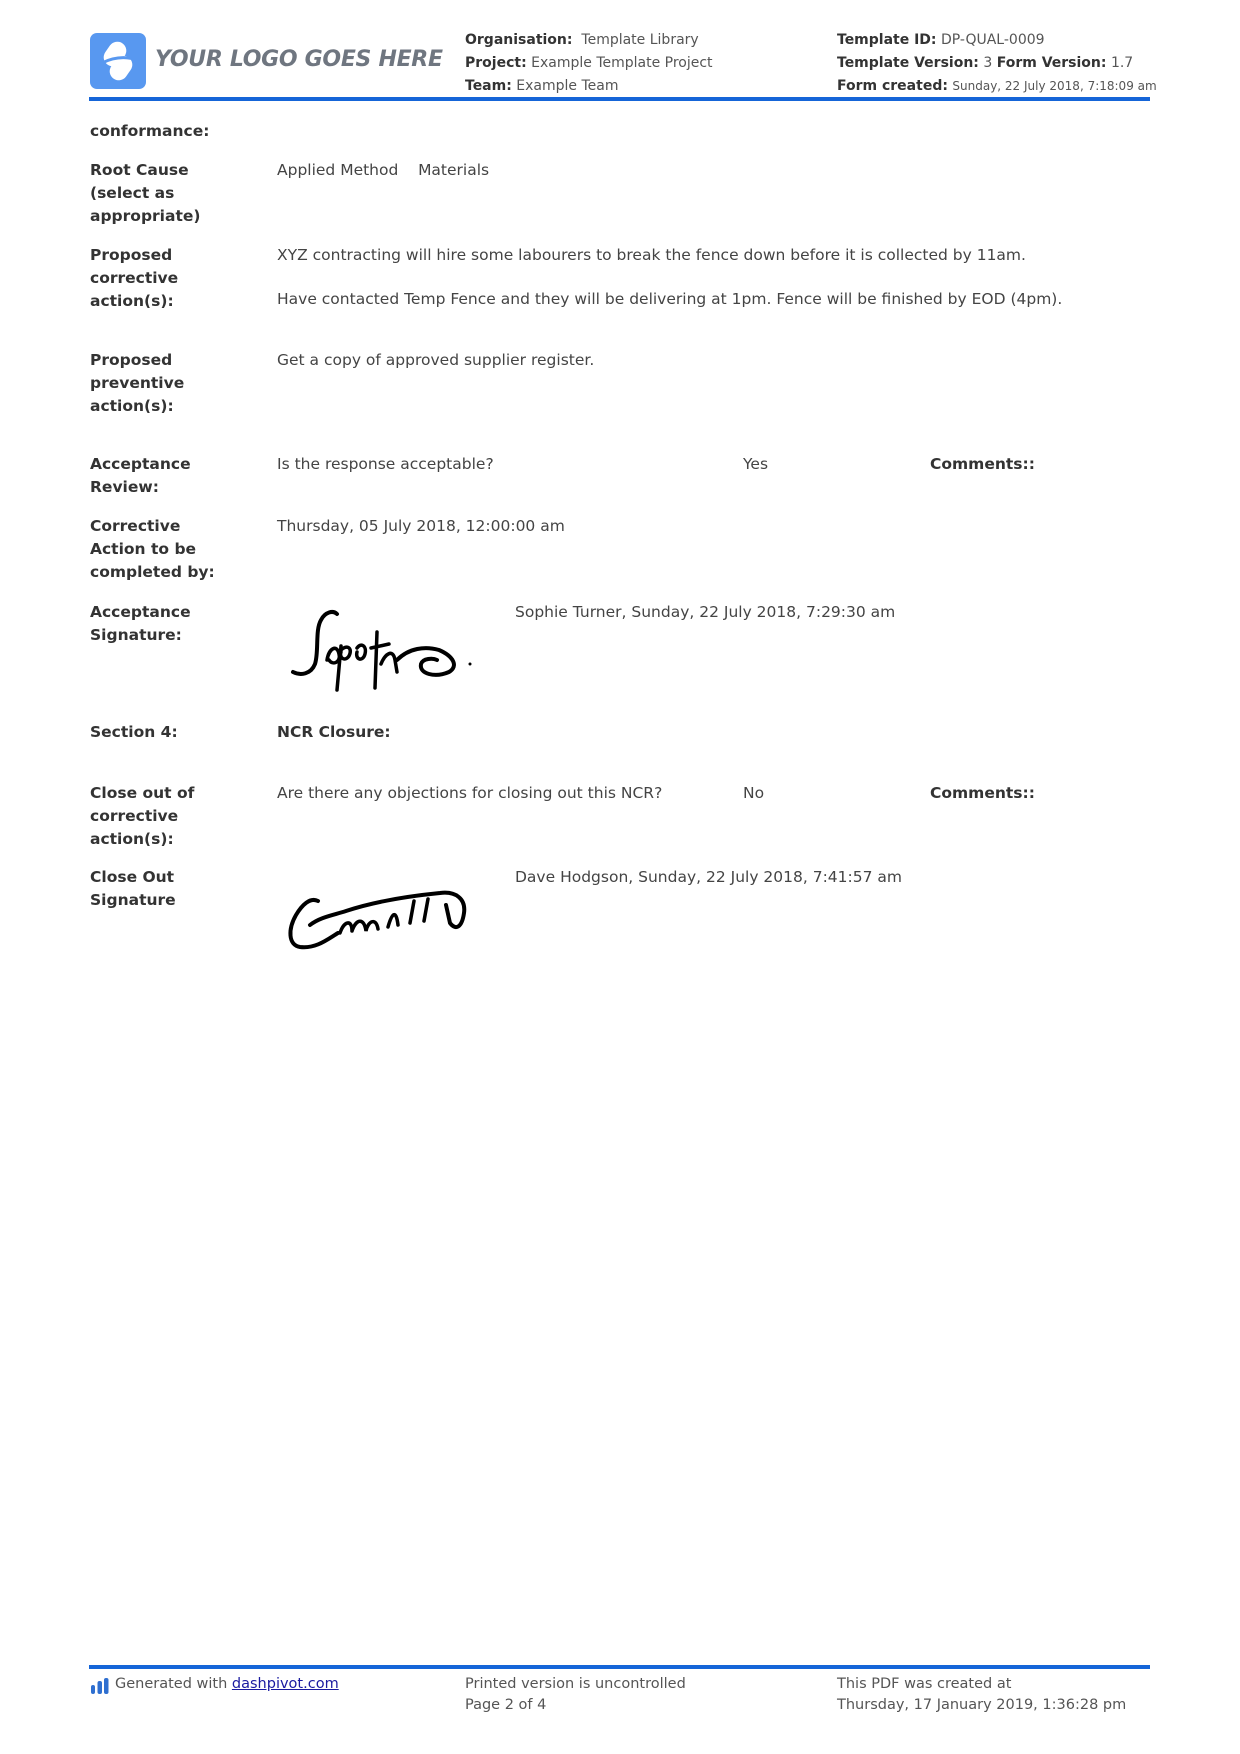 The height and width of the screenshot is (1754, 1240). What do you see at coordinates (640, 40) in the screenshot?
I see `organisation-value: Template Library` at bounding box center [640, 40].